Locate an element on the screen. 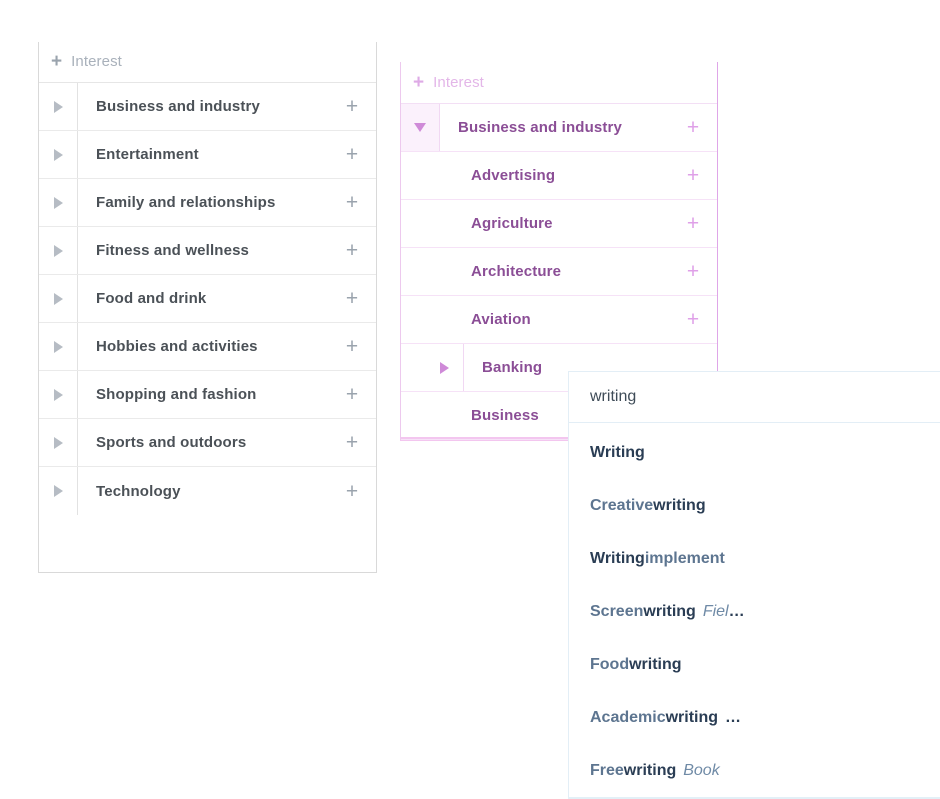  tree-row-label: Agriculture is located at coordinates (554, 223).